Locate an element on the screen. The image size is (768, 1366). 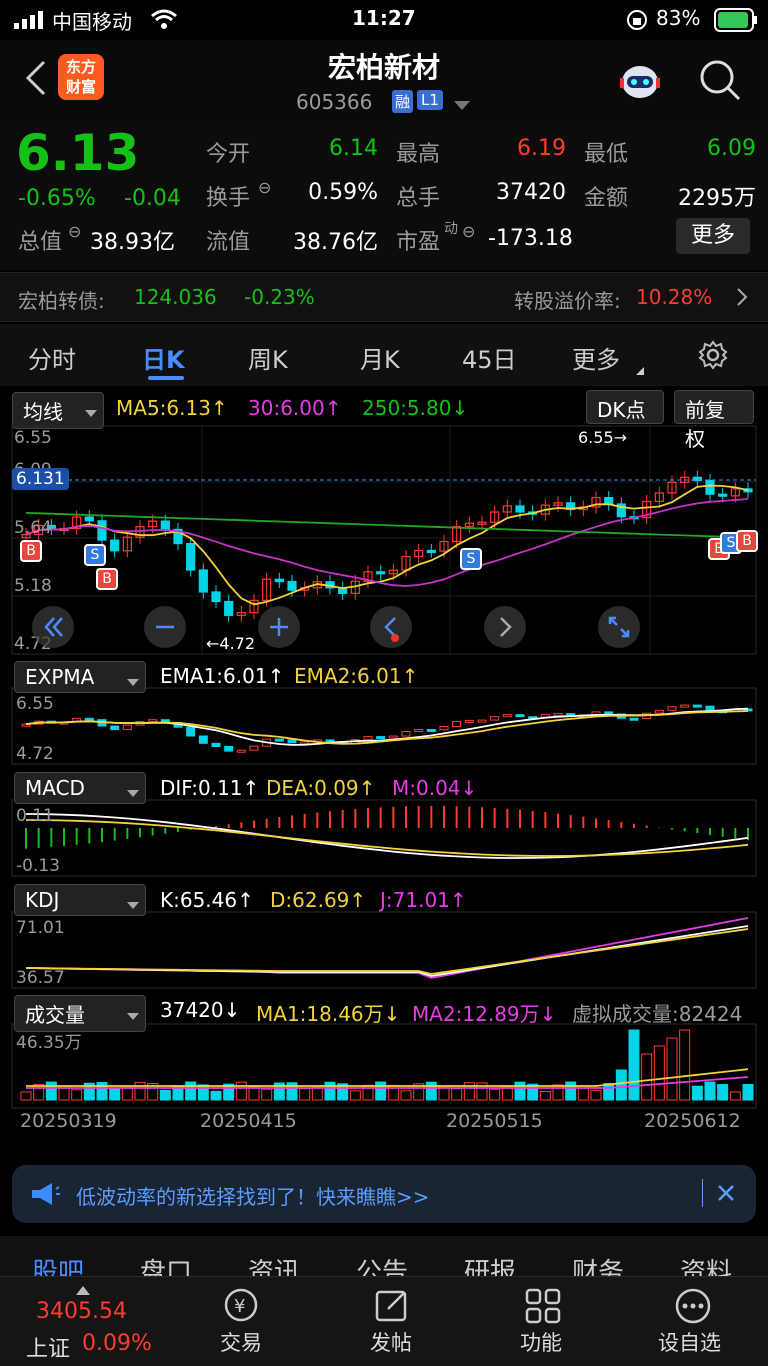
scroll-left-fast-button is located at coordinates (53, 627).